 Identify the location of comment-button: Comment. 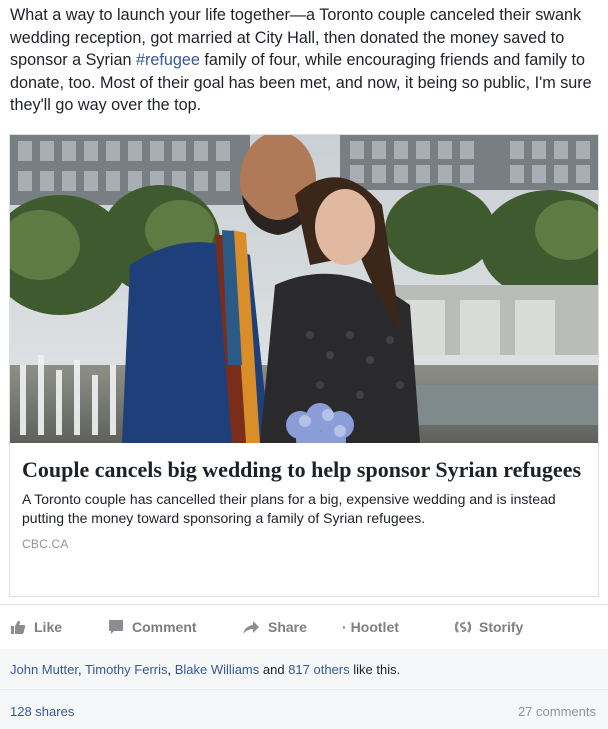
(152, 627).